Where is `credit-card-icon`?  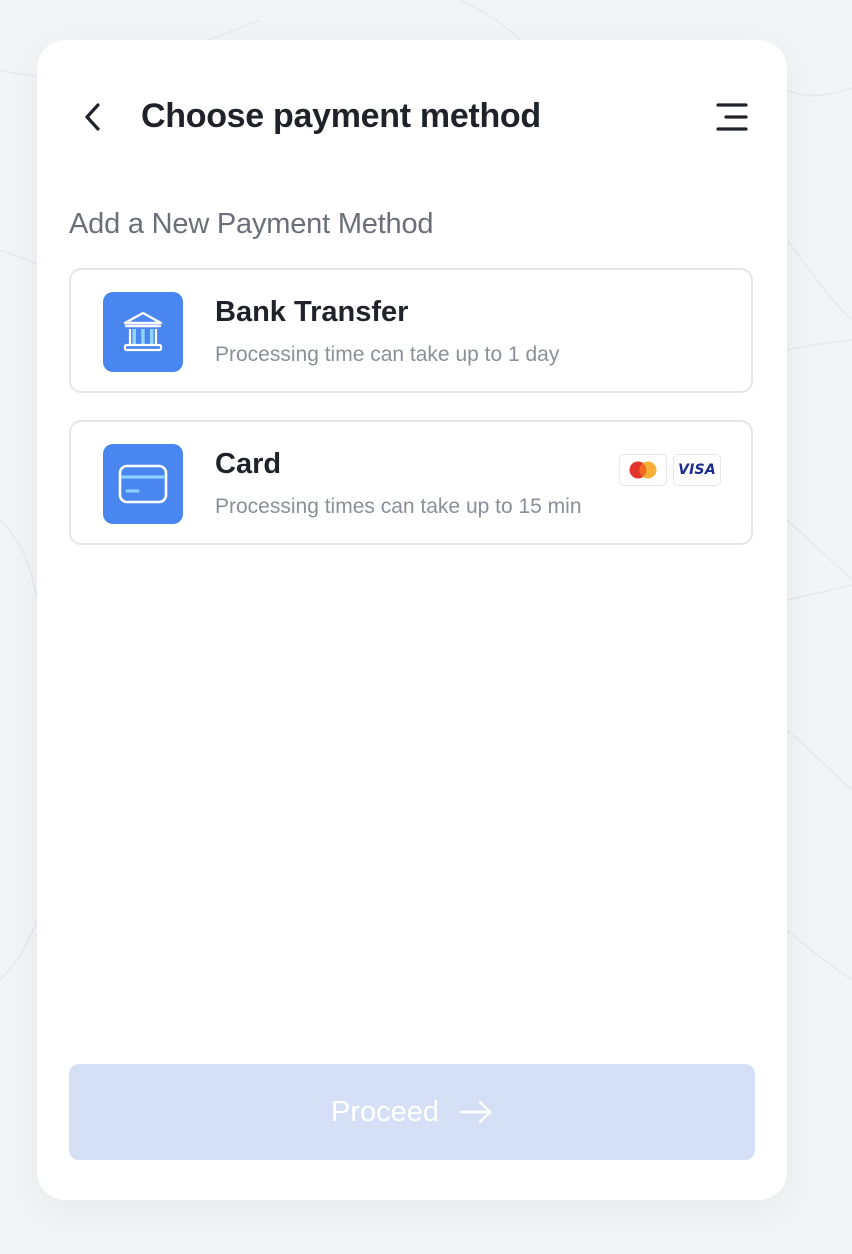
credit-card-icon is located at coordinates (143, 484).